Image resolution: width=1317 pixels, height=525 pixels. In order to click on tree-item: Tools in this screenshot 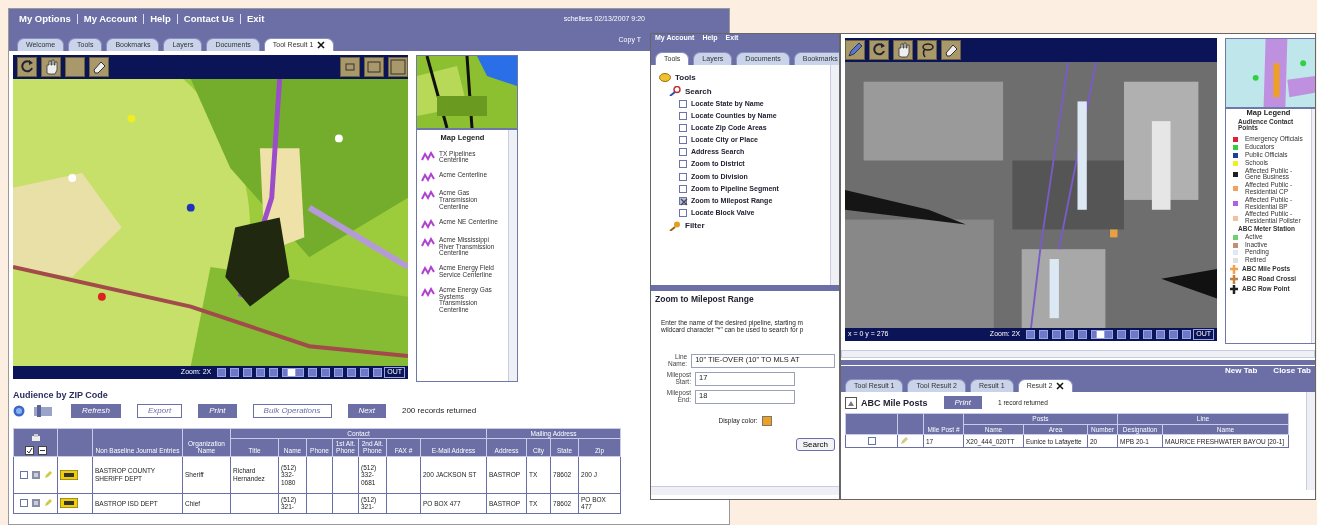, I will do `click(685, 78)`.